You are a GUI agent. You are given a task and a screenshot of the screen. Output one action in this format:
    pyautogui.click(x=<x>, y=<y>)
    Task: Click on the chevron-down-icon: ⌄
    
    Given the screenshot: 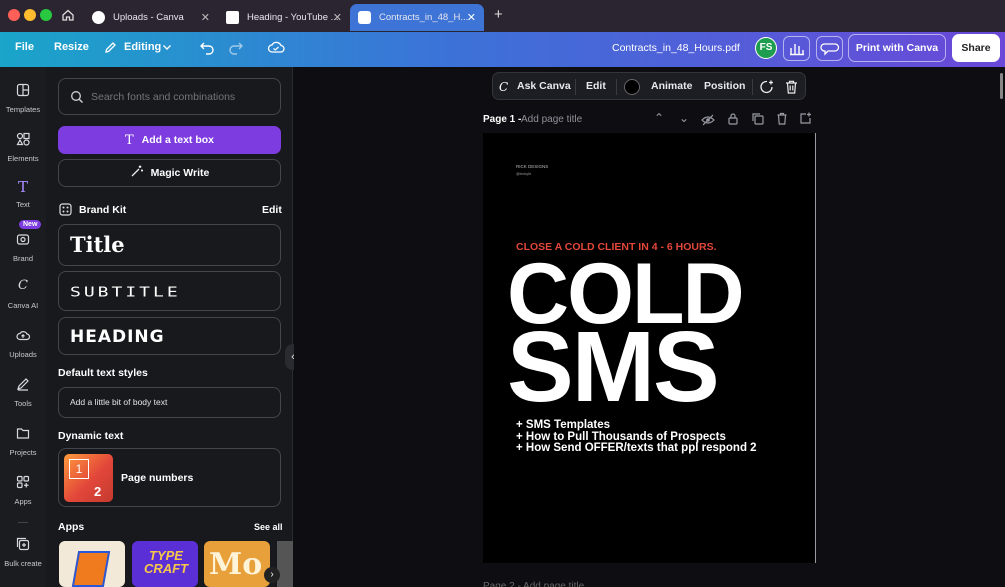 What is the action you would take?
    pyautogui.click(x=684, y=118)
    